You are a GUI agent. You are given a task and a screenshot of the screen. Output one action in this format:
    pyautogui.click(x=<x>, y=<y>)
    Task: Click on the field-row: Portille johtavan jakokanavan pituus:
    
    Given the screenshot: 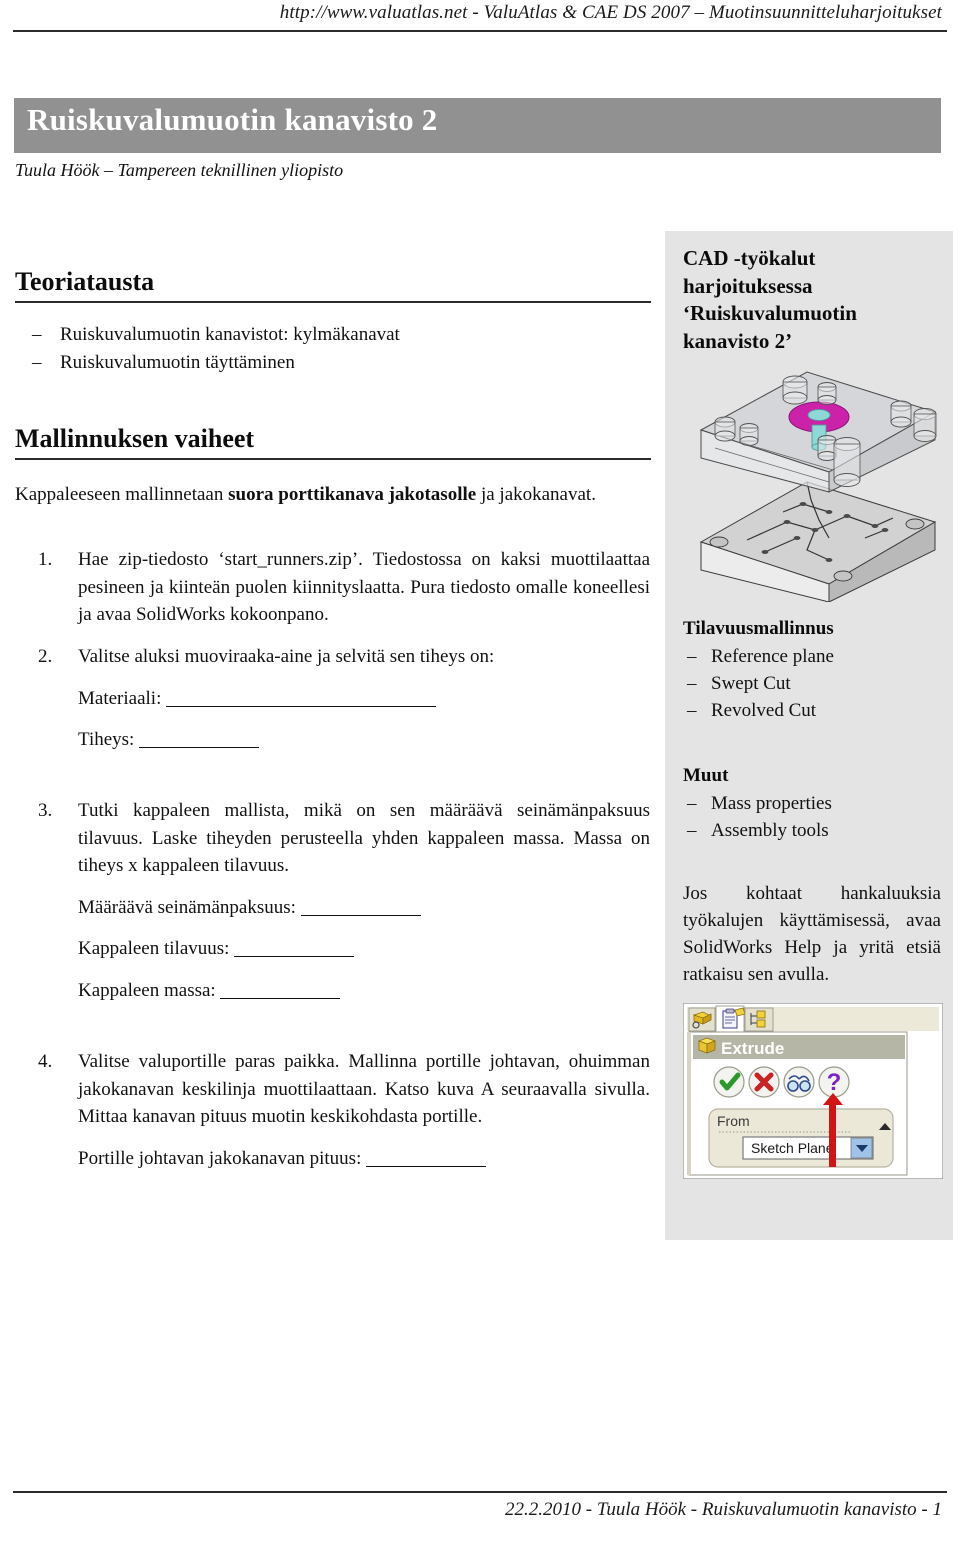 What is the action you would take?
    pyautogui.click(x=364, y=1159)
    